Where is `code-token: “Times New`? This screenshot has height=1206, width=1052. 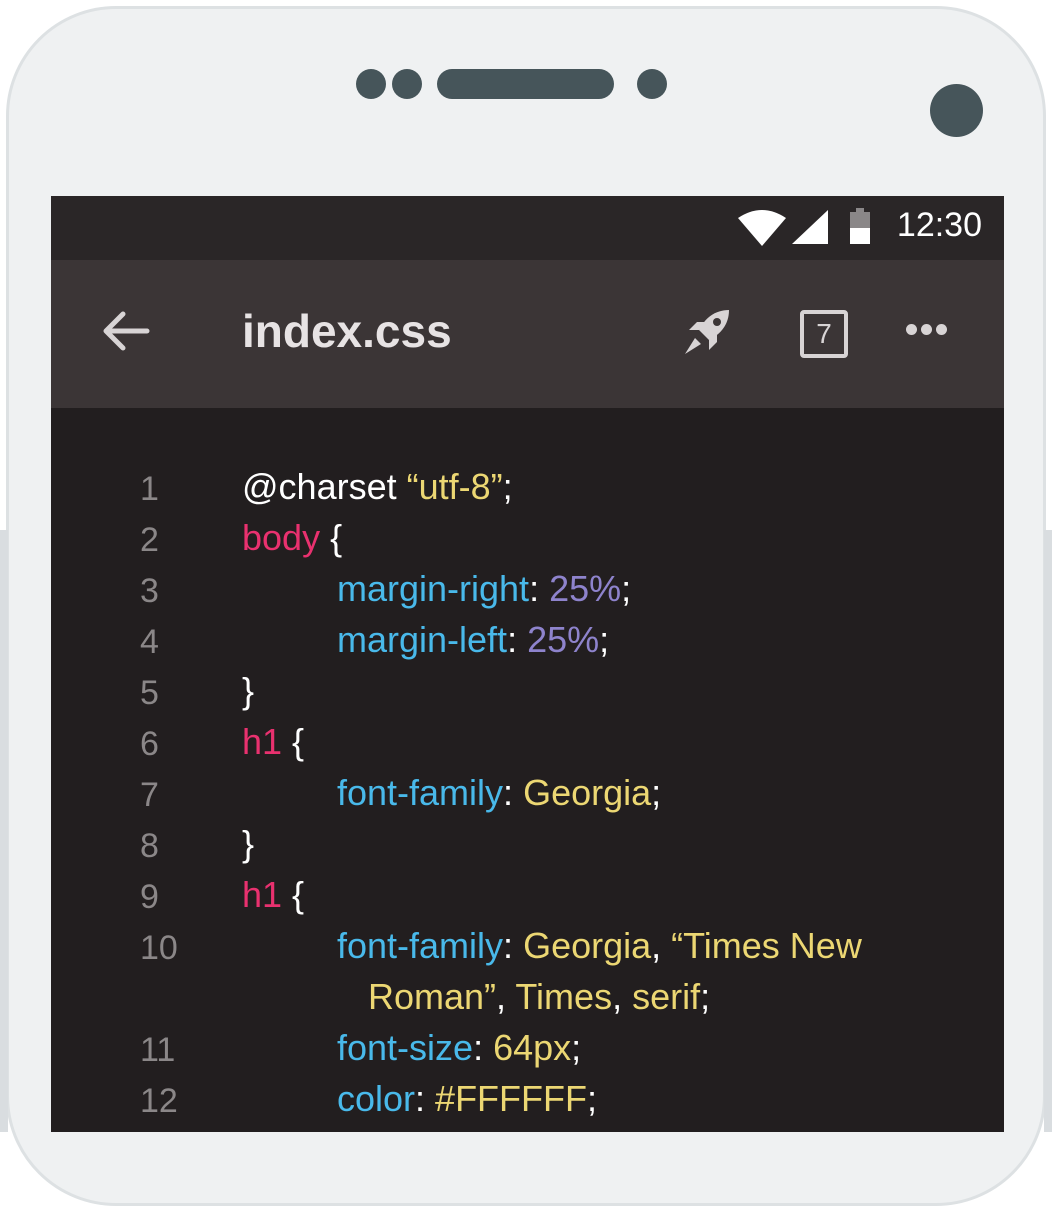
code-token: “Times New is located at coordinates (766, 945).